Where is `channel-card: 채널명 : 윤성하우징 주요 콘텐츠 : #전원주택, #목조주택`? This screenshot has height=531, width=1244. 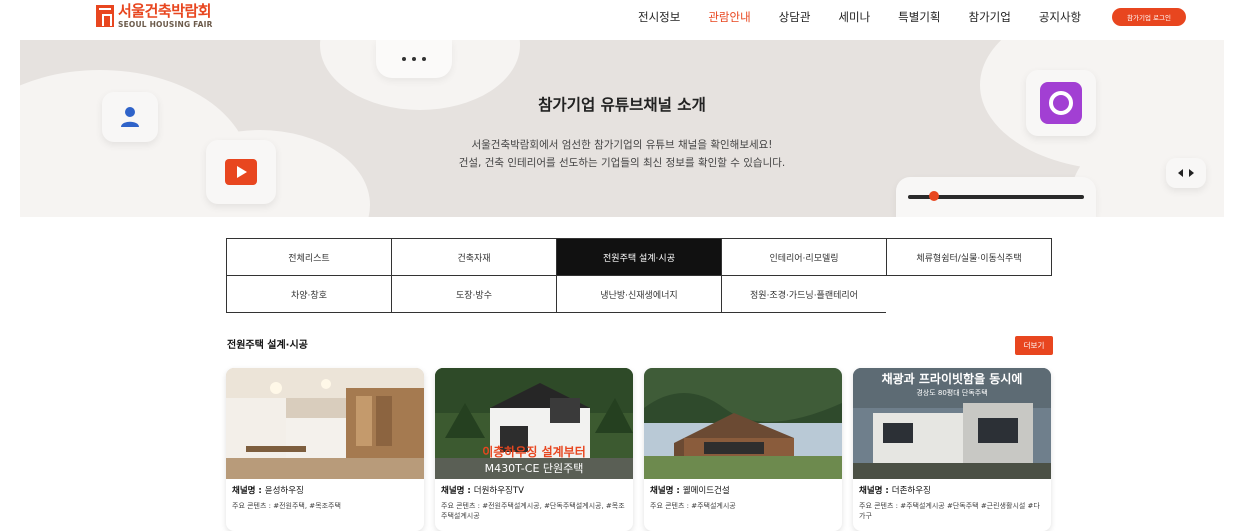
channel-card: 채널명 : 윤성하우징 주요 콘텐츠 : #전원주택, #목조주택 is located at coordinates (325, 449).